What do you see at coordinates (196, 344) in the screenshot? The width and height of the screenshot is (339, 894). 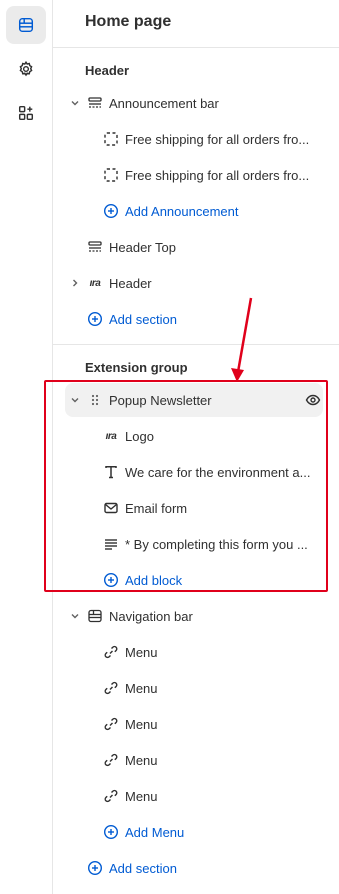 I see `group-divider` at bounding box center [196, 344].